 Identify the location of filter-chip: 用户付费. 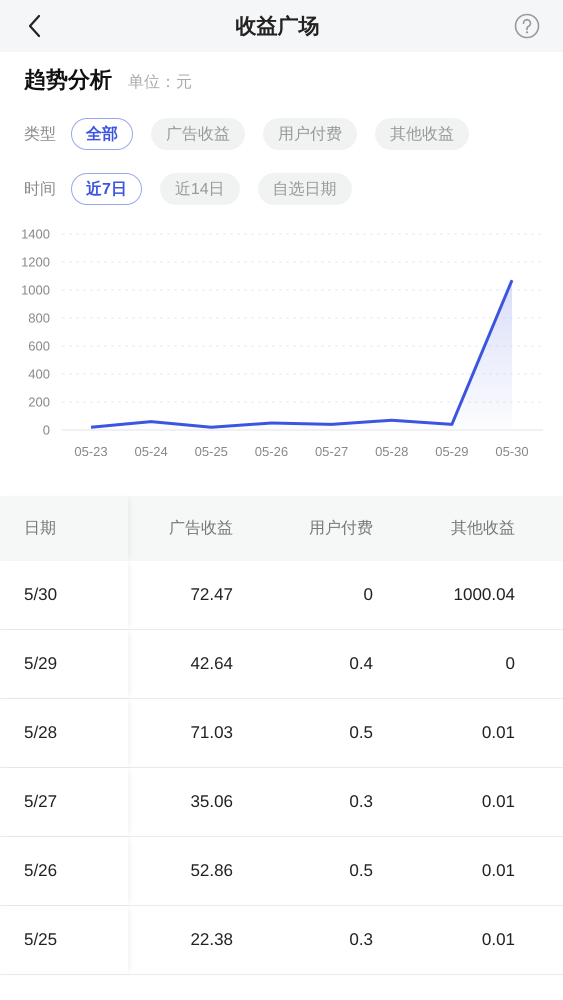
(310, 134).